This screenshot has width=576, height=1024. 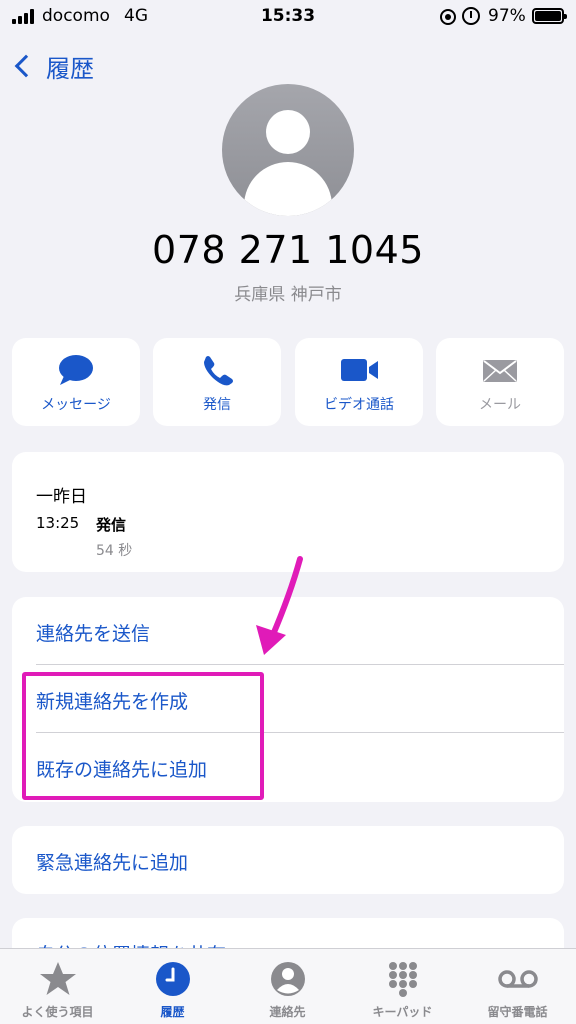 What do you see at coordinates (500, 405) in the screenshot?
I see `mail-button-label: メール` at bounding box center [500, 405].